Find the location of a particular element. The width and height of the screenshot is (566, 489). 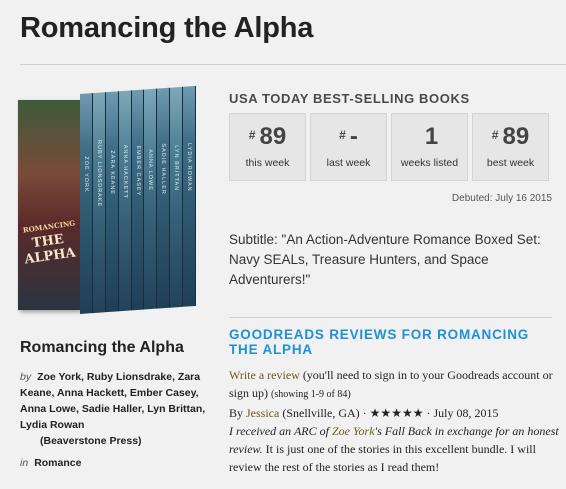

cover-front: ROMANCING THE ALPHA is located at coordinates (49, 205).